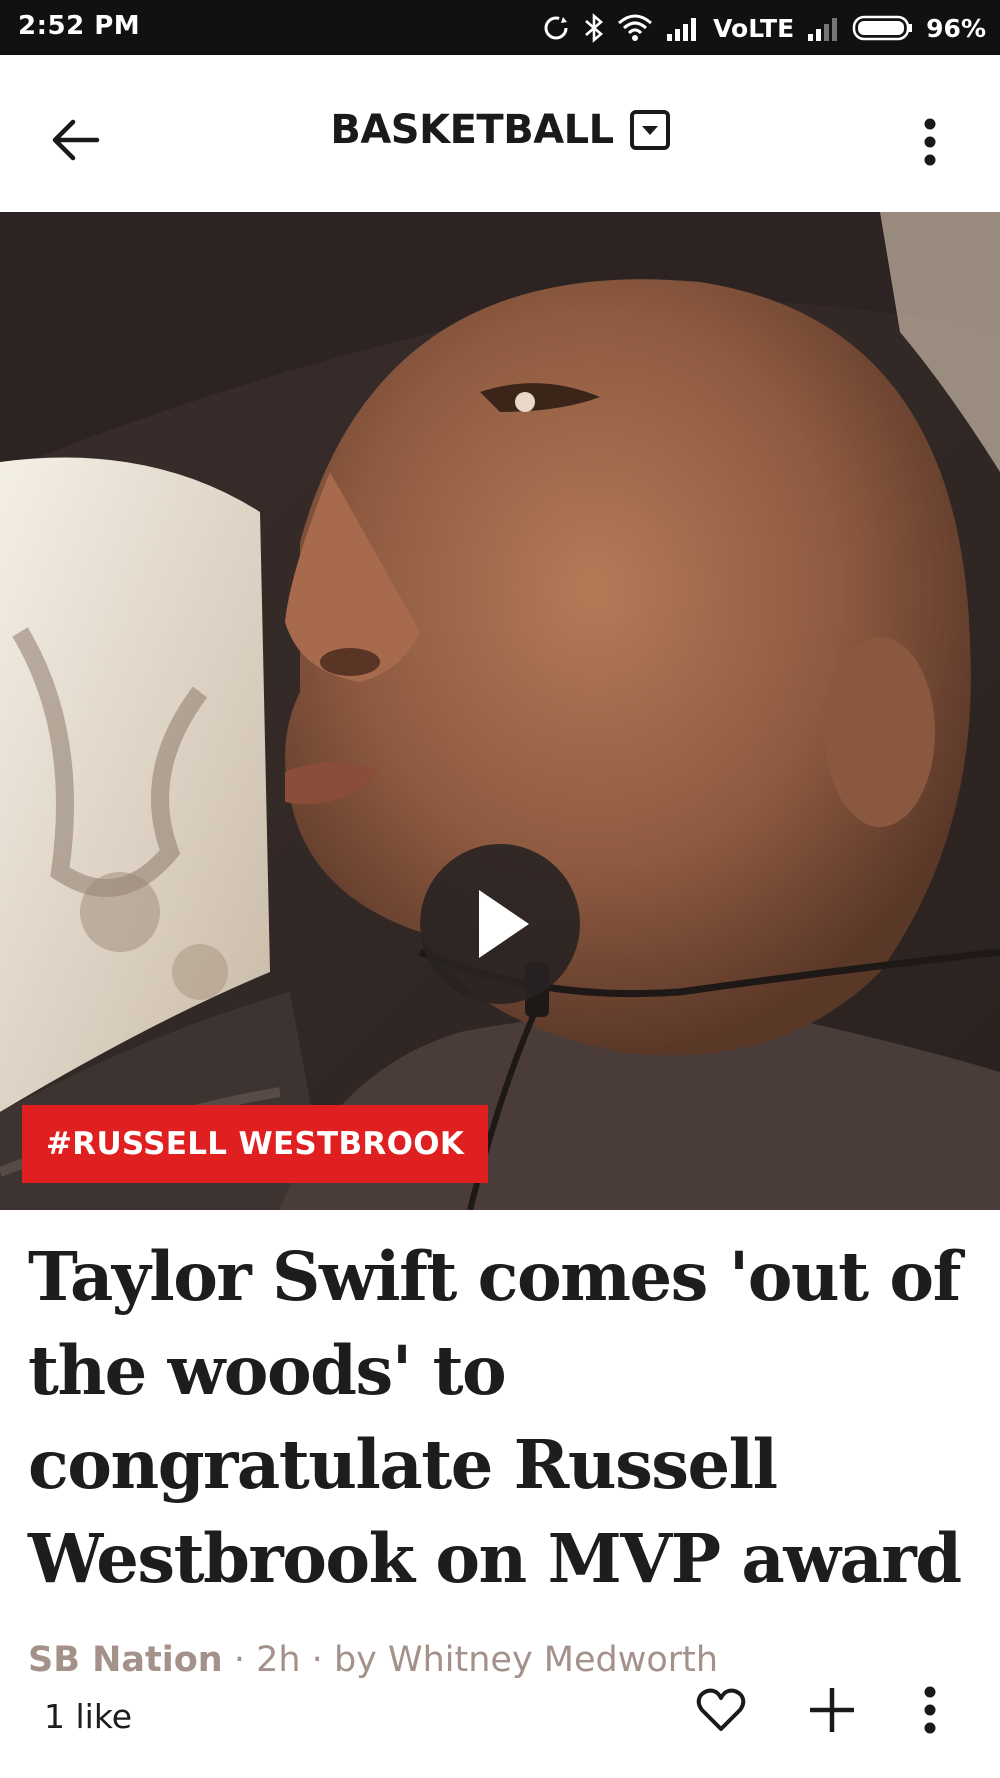  Describe the element at coordinates (255, 1144) in the screenshot. I see `topic-tag: #RUSSELL WESTBROOK` at that location.